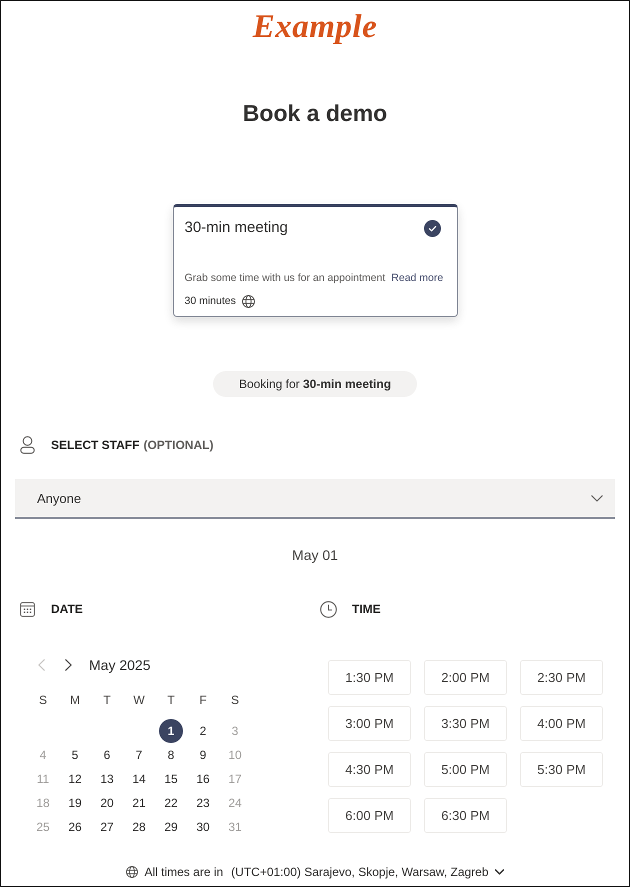 This screenshot has height=887, width=630. What do you see at coordinates (178, 445) in the screenshot?
I see `optional-hint: (OPTIONAL)` at bounding box center [178, 445].